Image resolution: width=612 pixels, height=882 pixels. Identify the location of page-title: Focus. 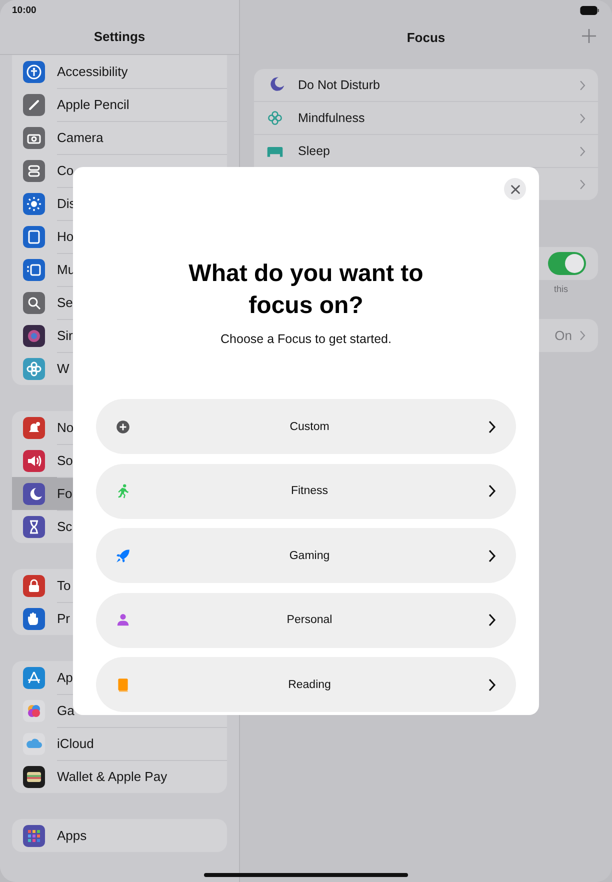
(426, 37).